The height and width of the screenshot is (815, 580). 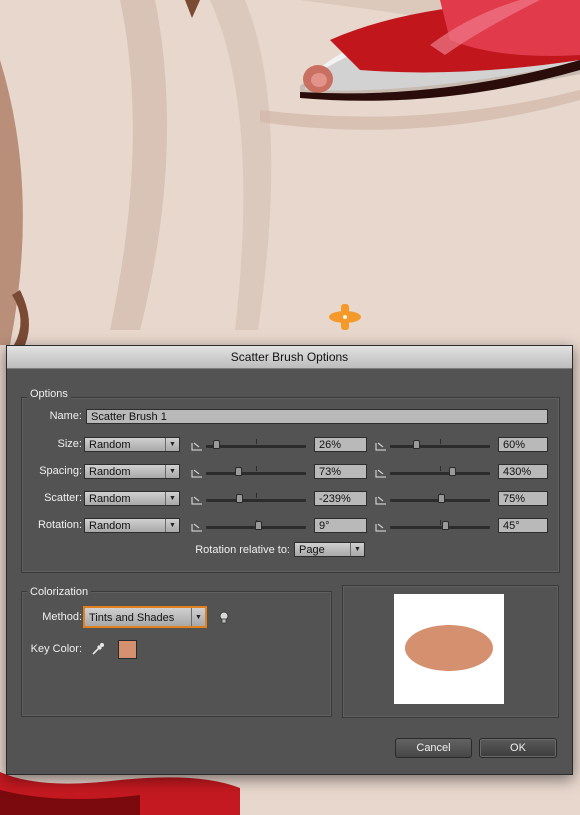 I want to click on preview-brush-shape, so click(x=449, y=648).